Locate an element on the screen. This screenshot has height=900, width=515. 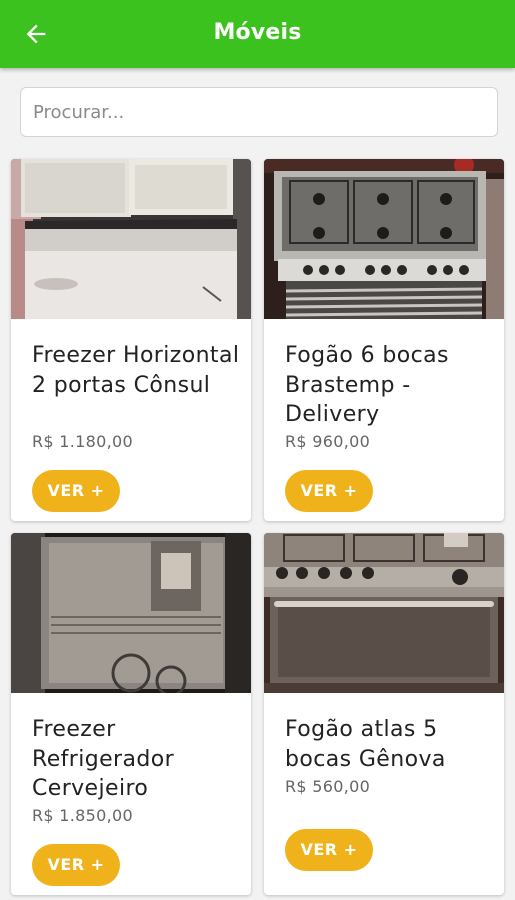
product-price: R$ 960,00 is located at coordinates (328, 441).